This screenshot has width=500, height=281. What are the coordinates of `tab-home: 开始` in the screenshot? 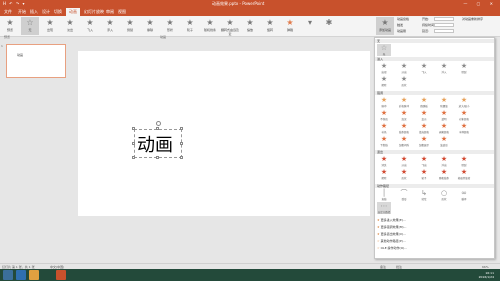 It's located at (22, 12).